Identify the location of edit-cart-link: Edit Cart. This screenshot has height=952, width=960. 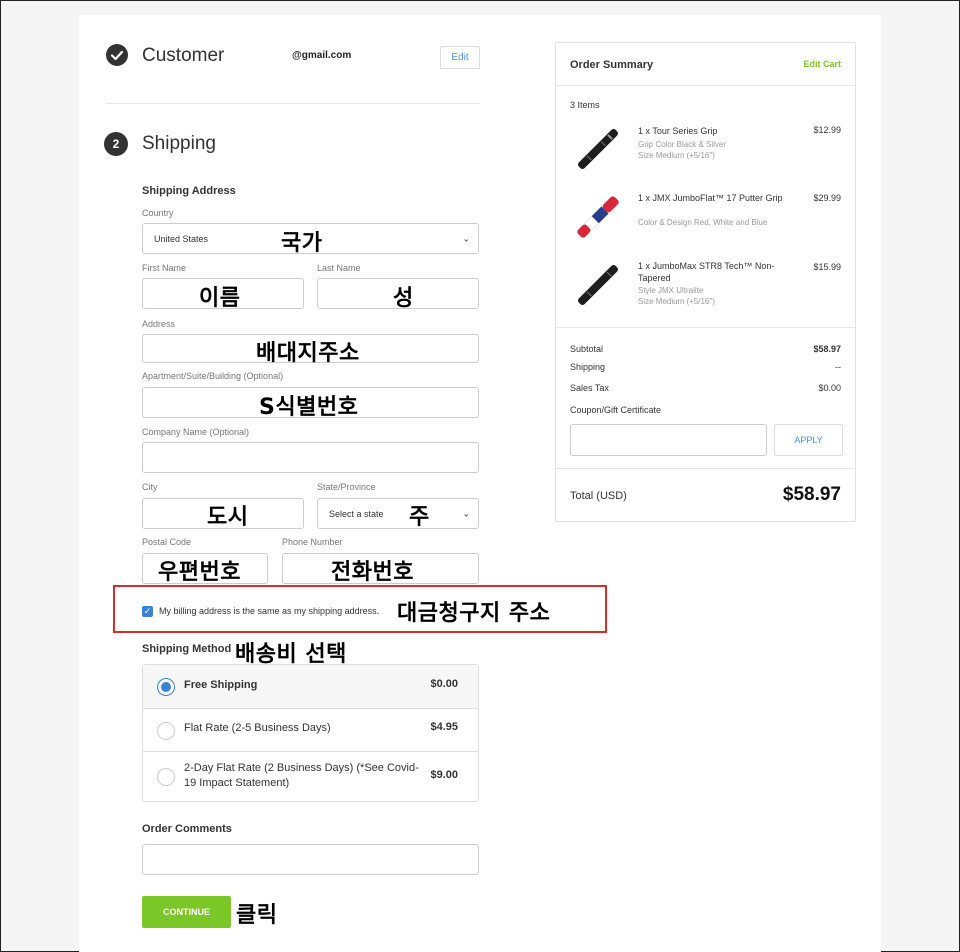
(822, 64).